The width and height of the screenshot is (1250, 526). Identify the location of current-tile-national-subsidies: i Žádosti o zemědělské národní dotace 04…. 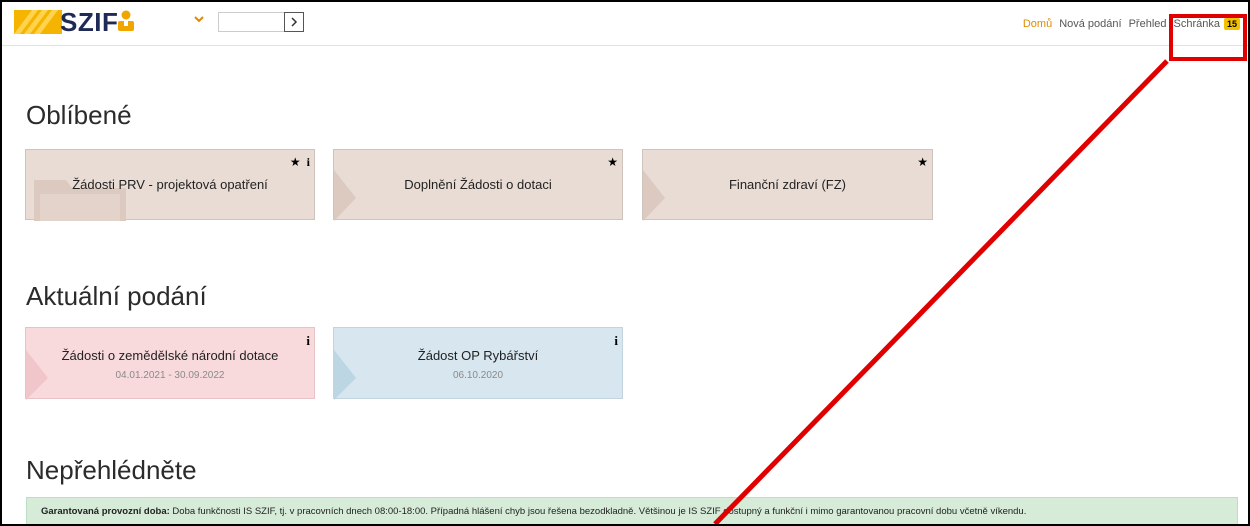
(170, 363).